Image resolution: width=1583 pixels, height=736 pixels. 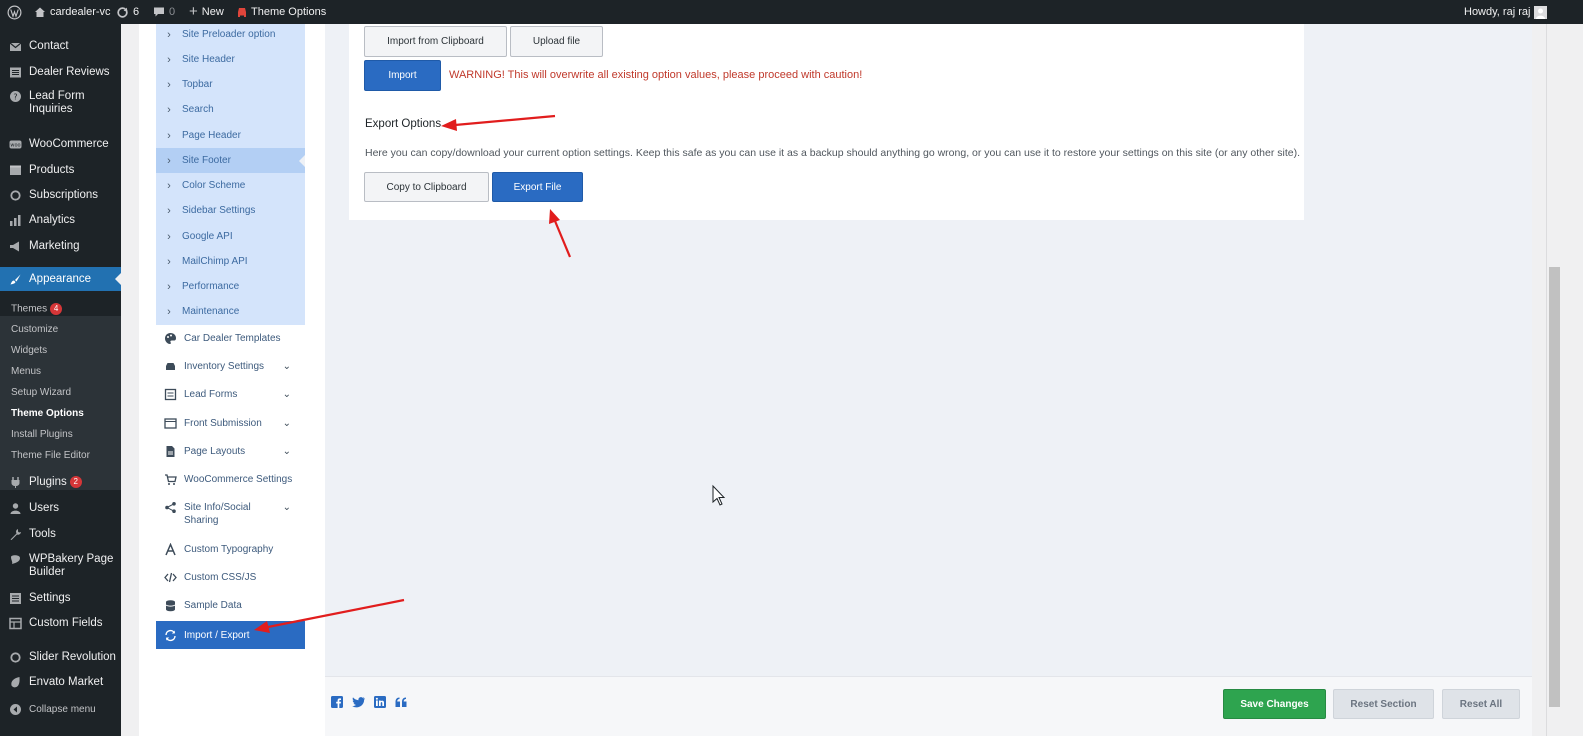 What do you see at coordinates (358, 702) in the screenshot?
I see `twitter-icon` at bounding box center [358, 702].